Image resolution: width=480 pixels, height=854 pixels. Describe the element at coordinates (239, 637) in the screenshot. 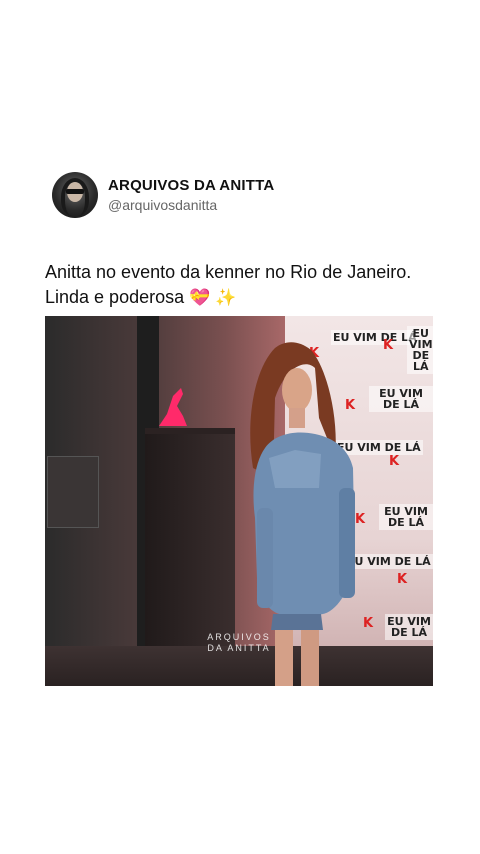

I see `watermark-line-1: ARQUIVOS` at that location.